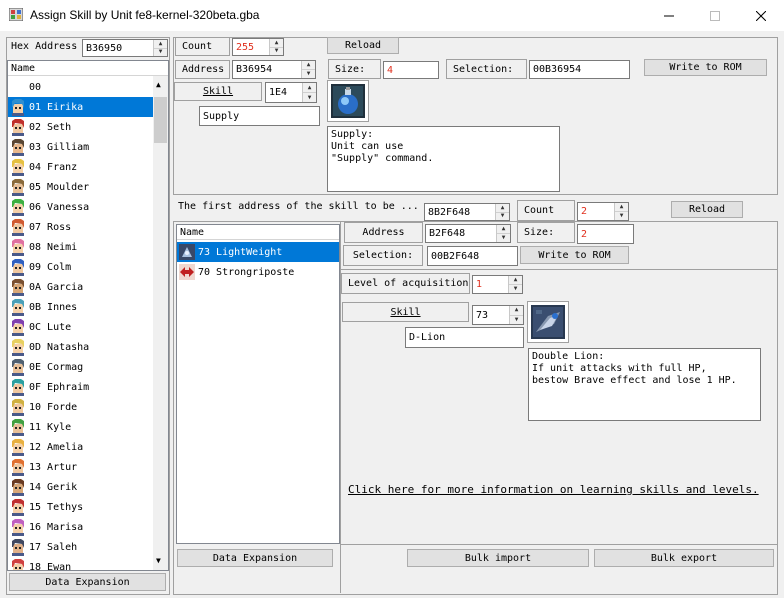 This screenshot has height=598, width=784. Describe the element at coordinates (383, 232) in the screenshot. I see `lower-address-label: Address` at that location.